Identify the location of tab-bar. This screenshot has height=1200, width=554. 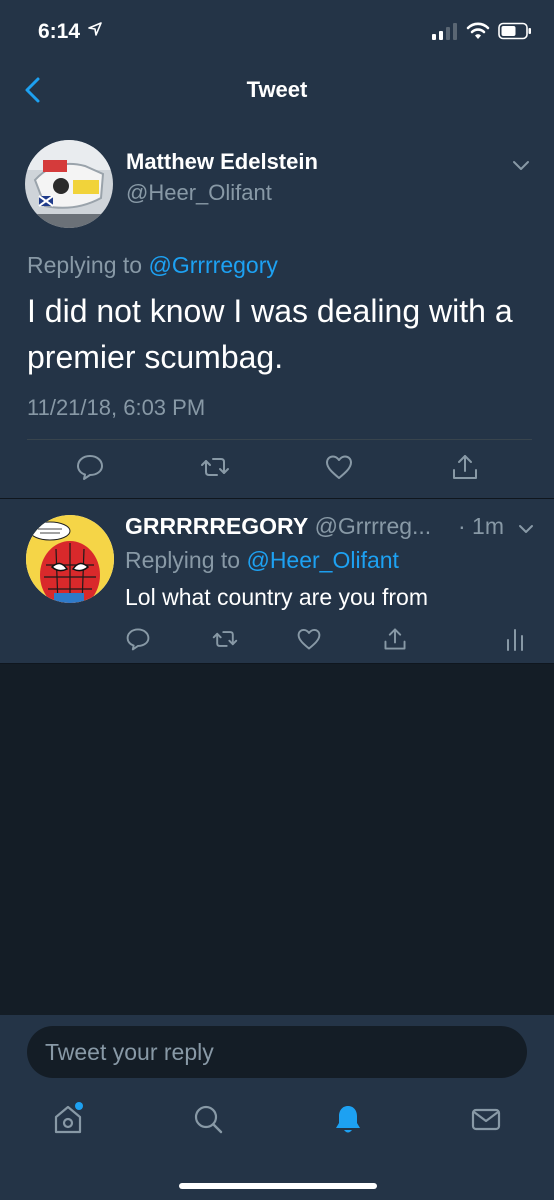
(277, 1122).